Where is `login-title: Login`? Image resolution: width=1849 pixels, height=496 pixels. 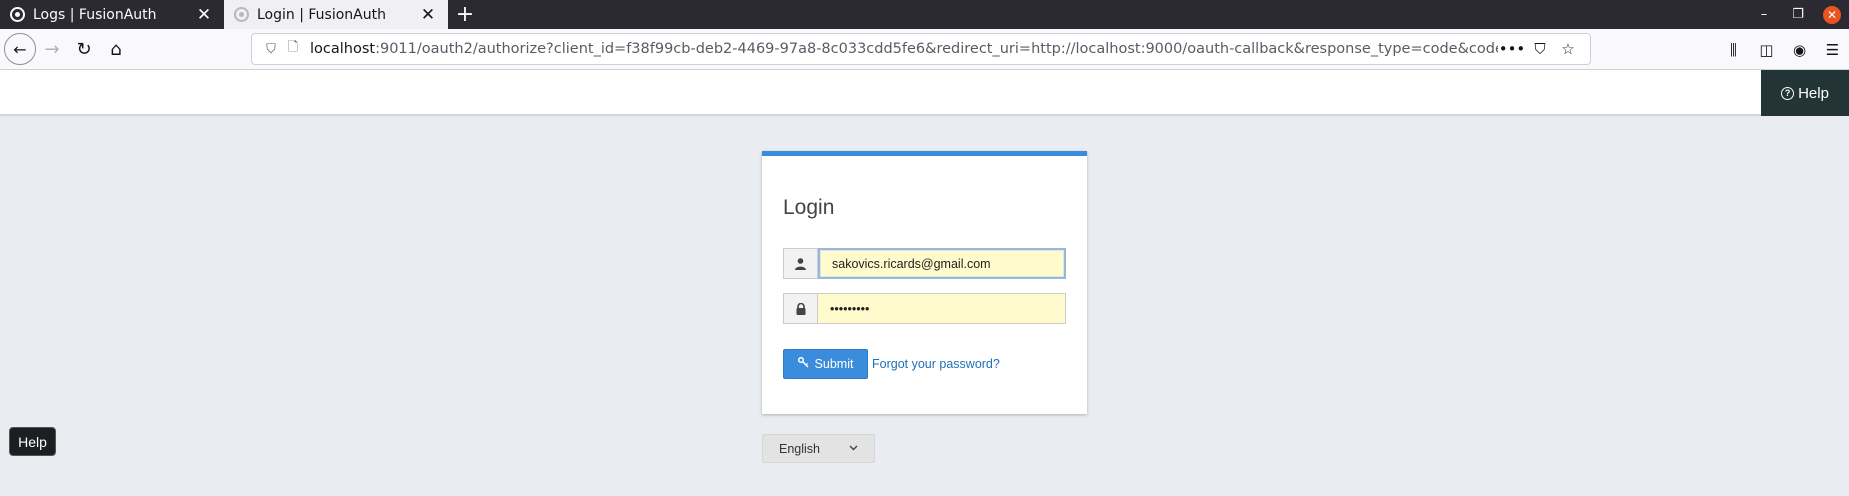
login-title: Login is located at coordinates (809, 207).